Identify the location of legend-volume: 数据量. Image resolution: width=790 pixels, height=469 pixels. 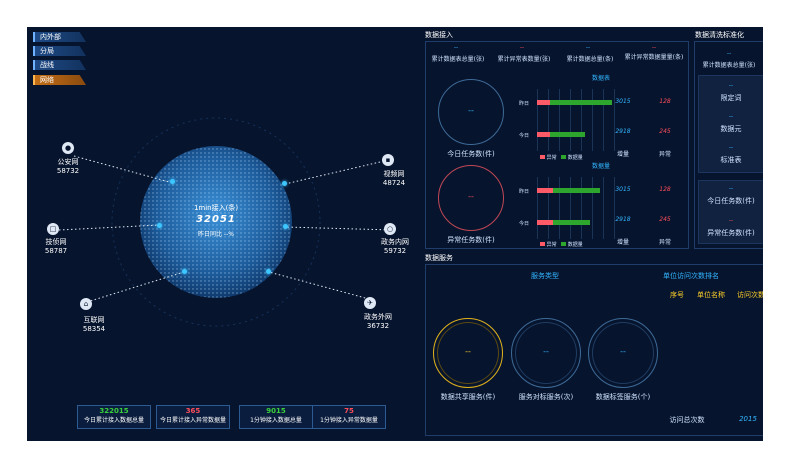
(575, 158).